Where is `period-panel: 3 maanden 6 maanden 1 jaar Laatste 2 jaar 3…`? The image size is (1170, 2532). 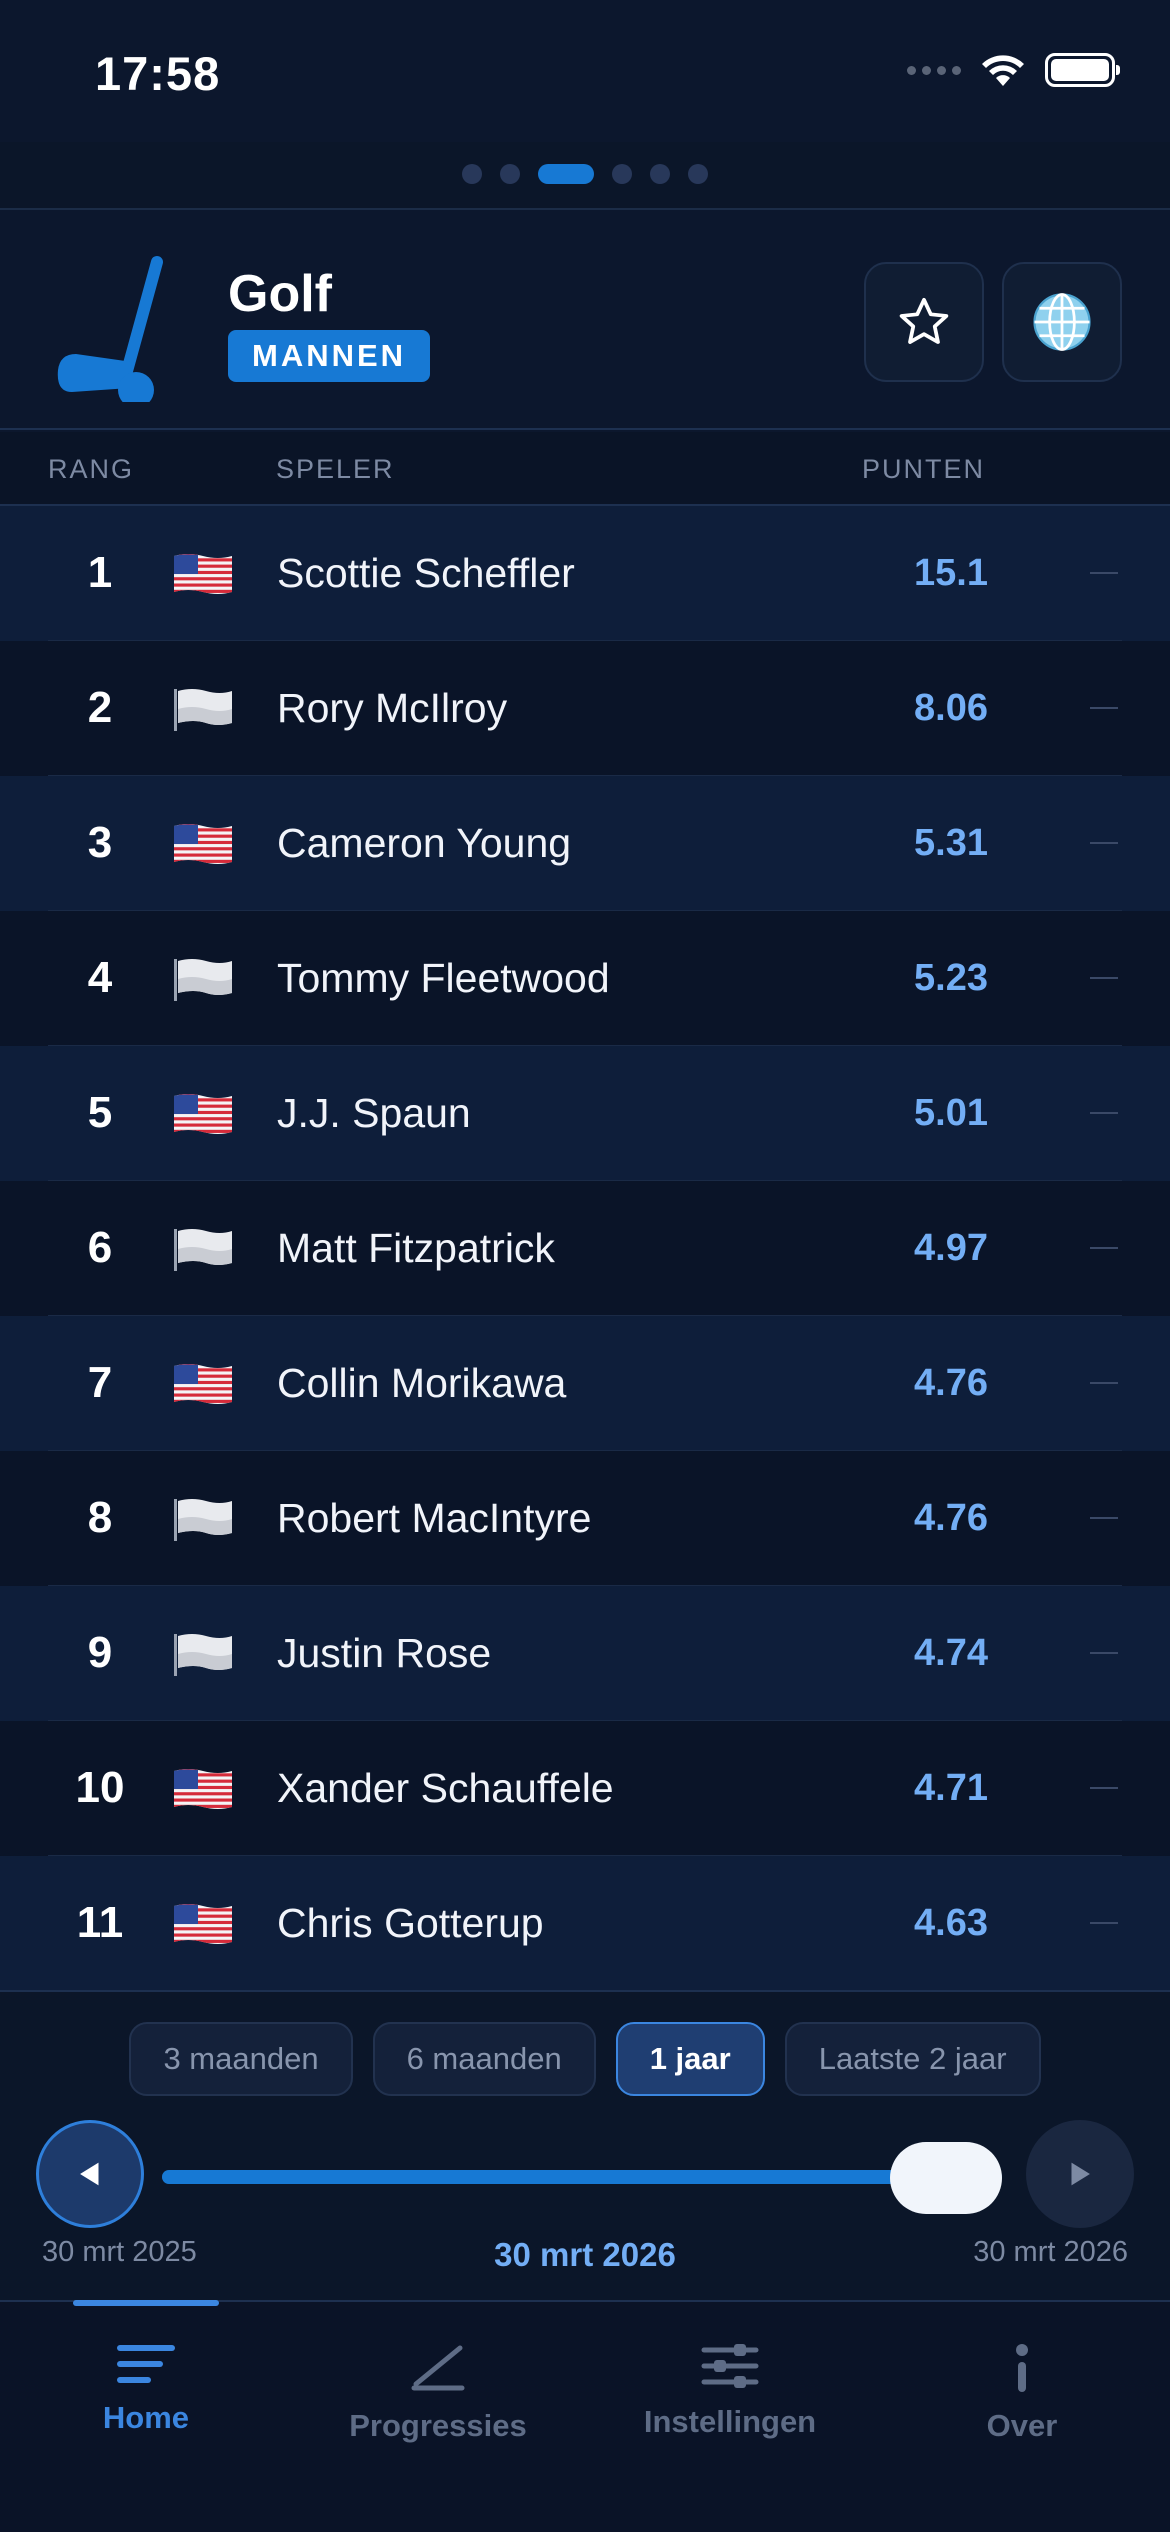
period-panel: 3 maanden 6 maanden 1 jaar Laatste 2 jaar 3… is located at coordinates (585, 2145).